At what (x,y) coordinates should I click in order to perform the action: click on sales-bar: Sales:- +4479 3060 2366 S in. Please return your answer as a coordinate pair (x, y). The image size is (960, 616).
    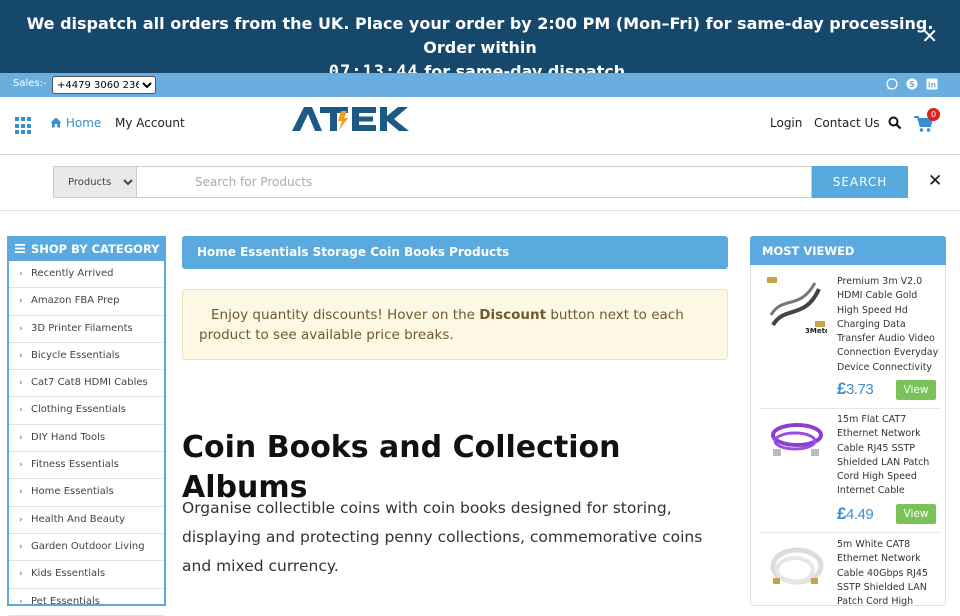
    Looking at the image, I should click on (480, 85).